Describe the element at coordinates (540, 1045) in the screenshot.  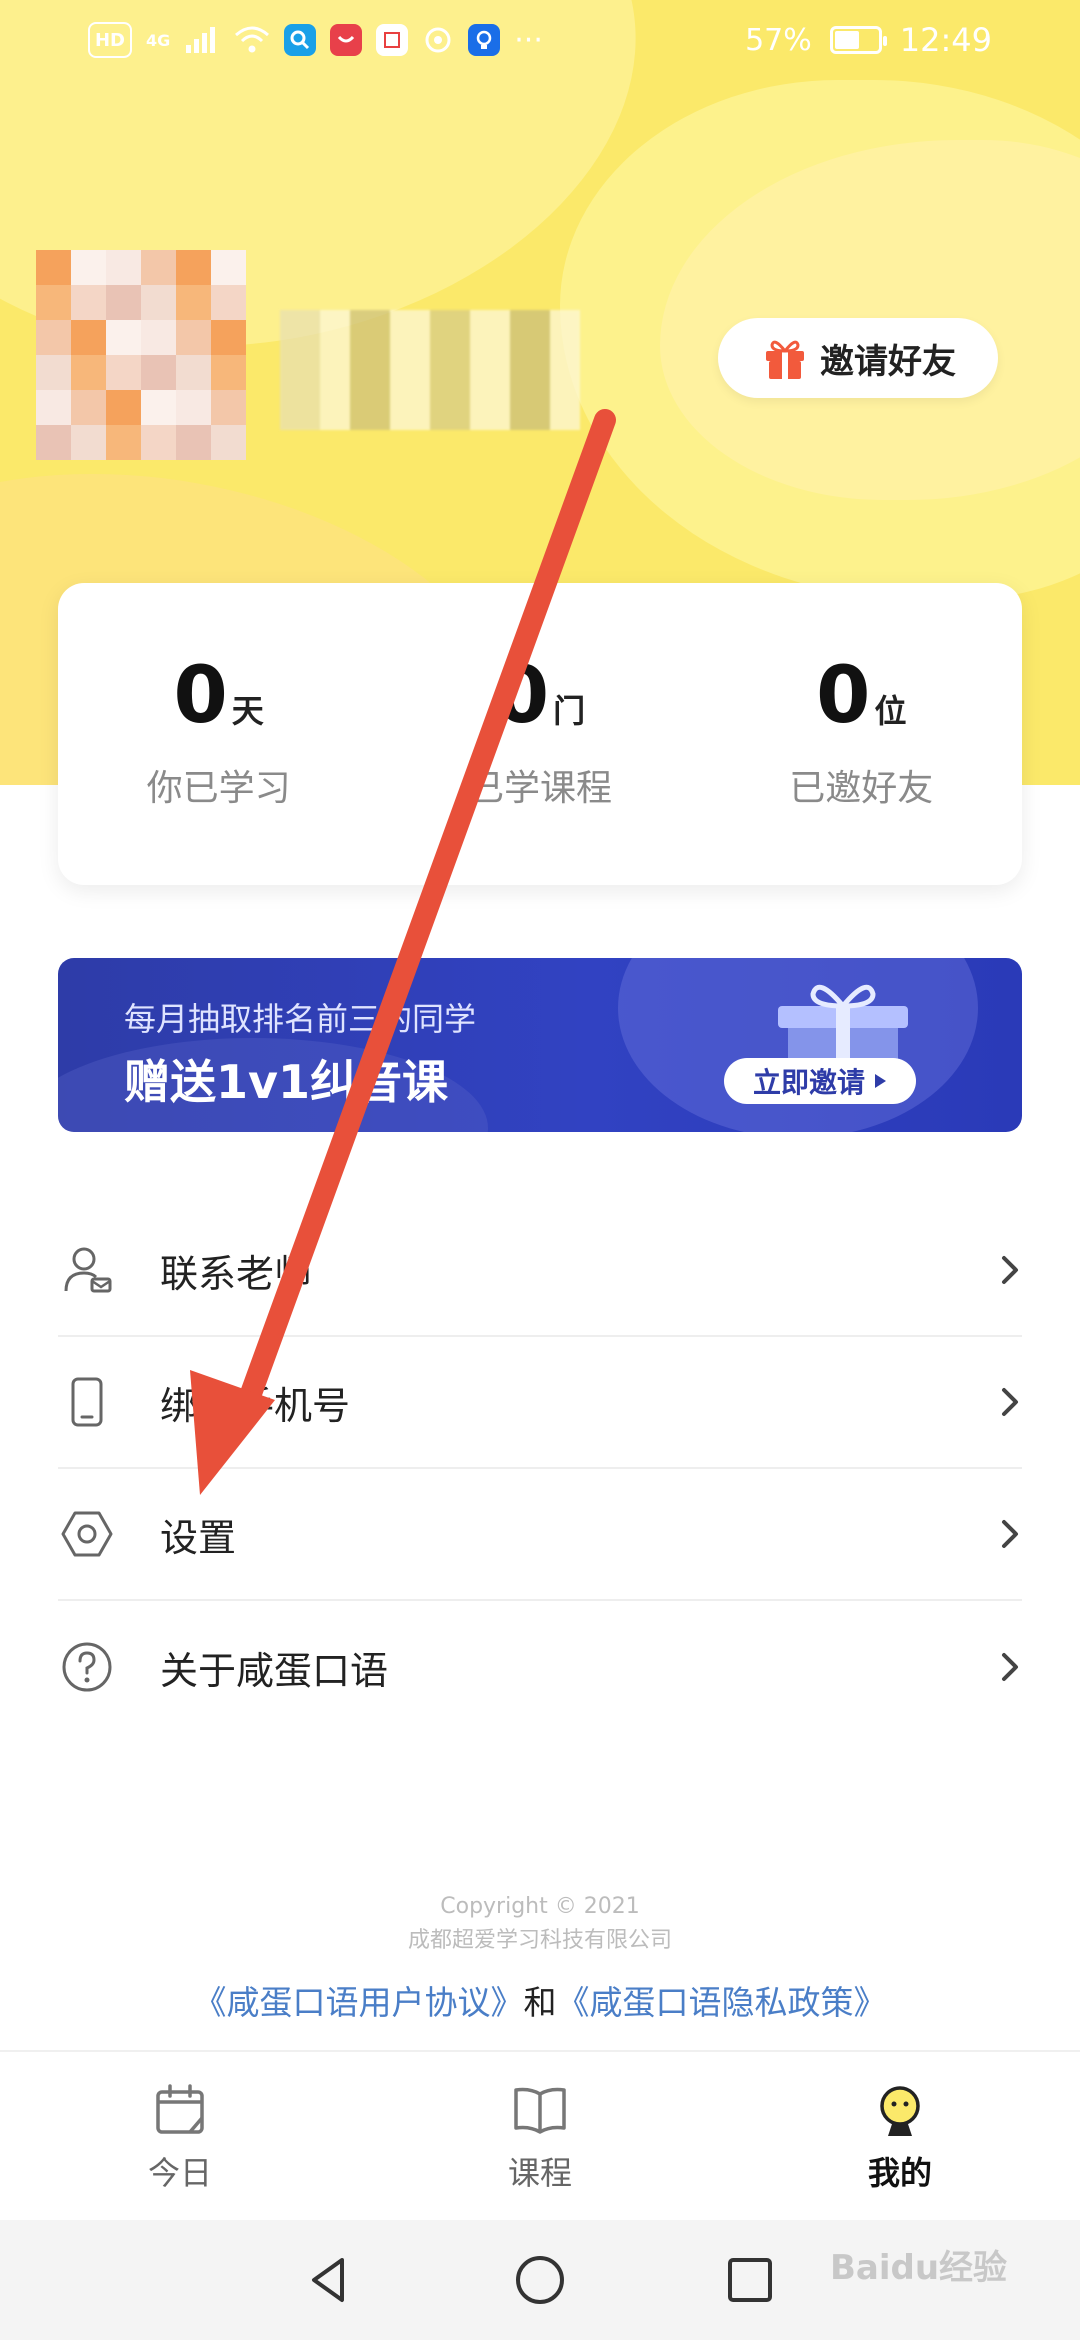
I see `promo-banner: 每月抽取排名前三的同学 赠送1v1纠音课 立即邀请` at that location.